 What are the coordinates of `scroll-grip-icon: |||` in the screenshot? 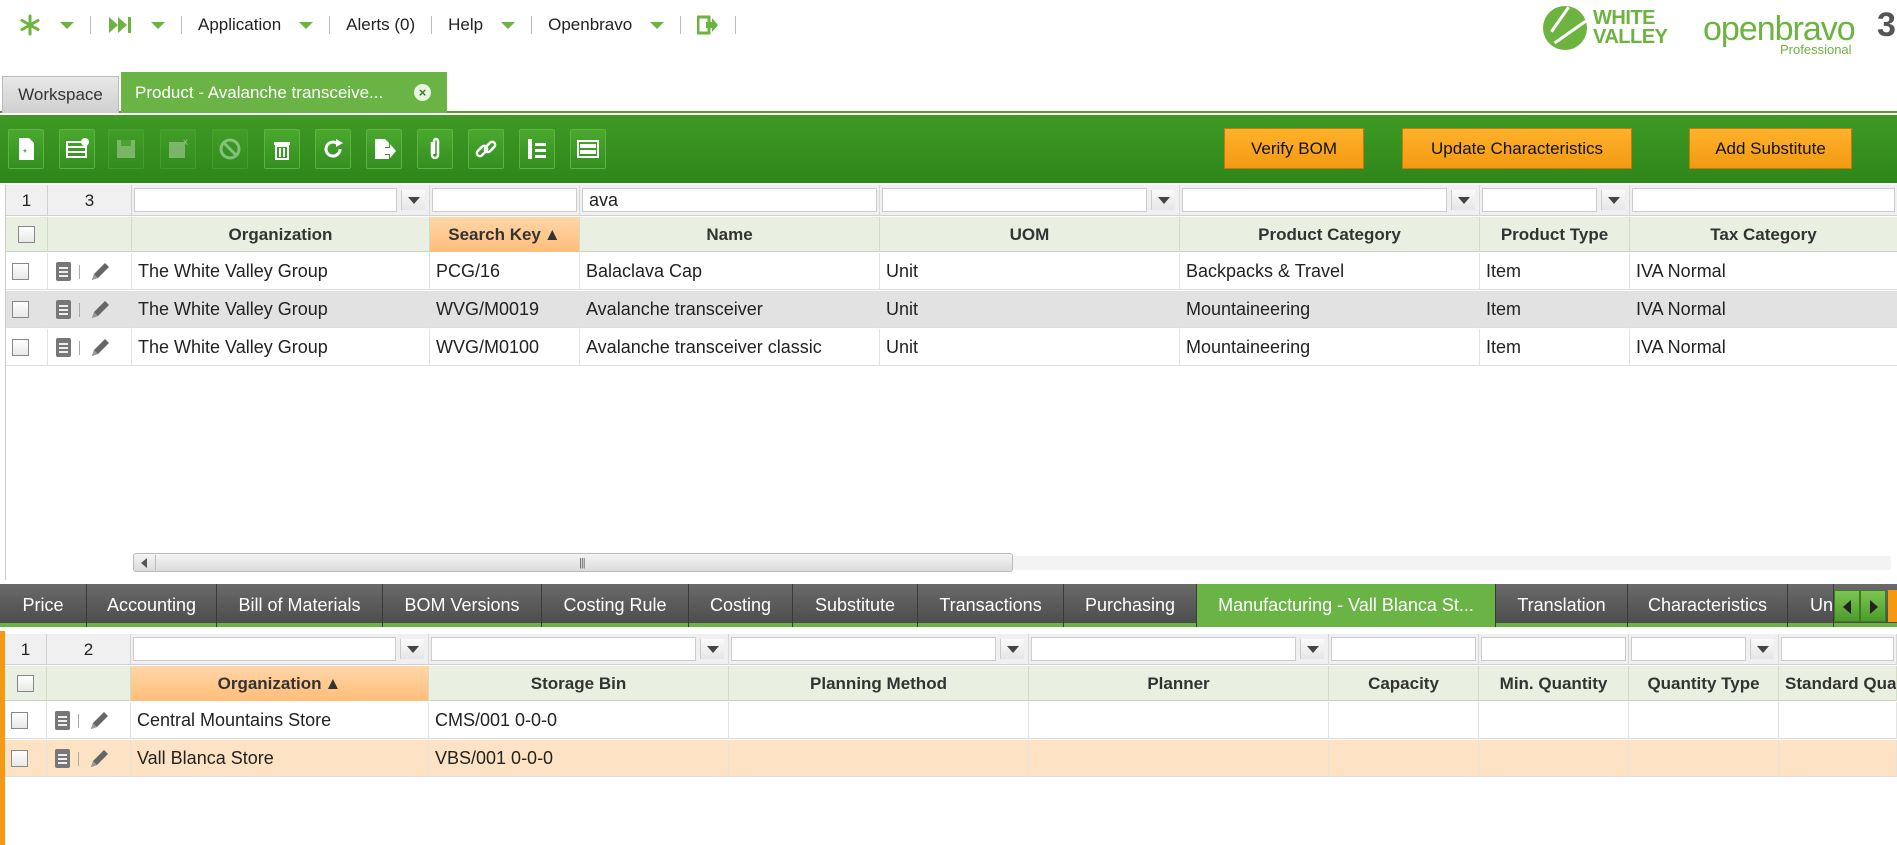 It's located at (582, 563).